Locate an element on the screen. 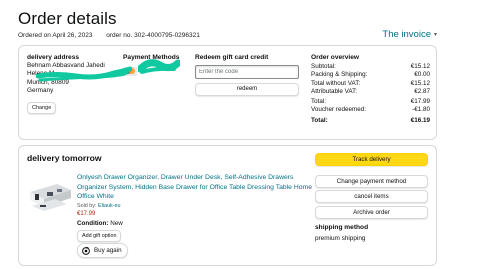 This screenshot has height=269, width=500. change-address-button: Change is located at coordinates (42, 107).